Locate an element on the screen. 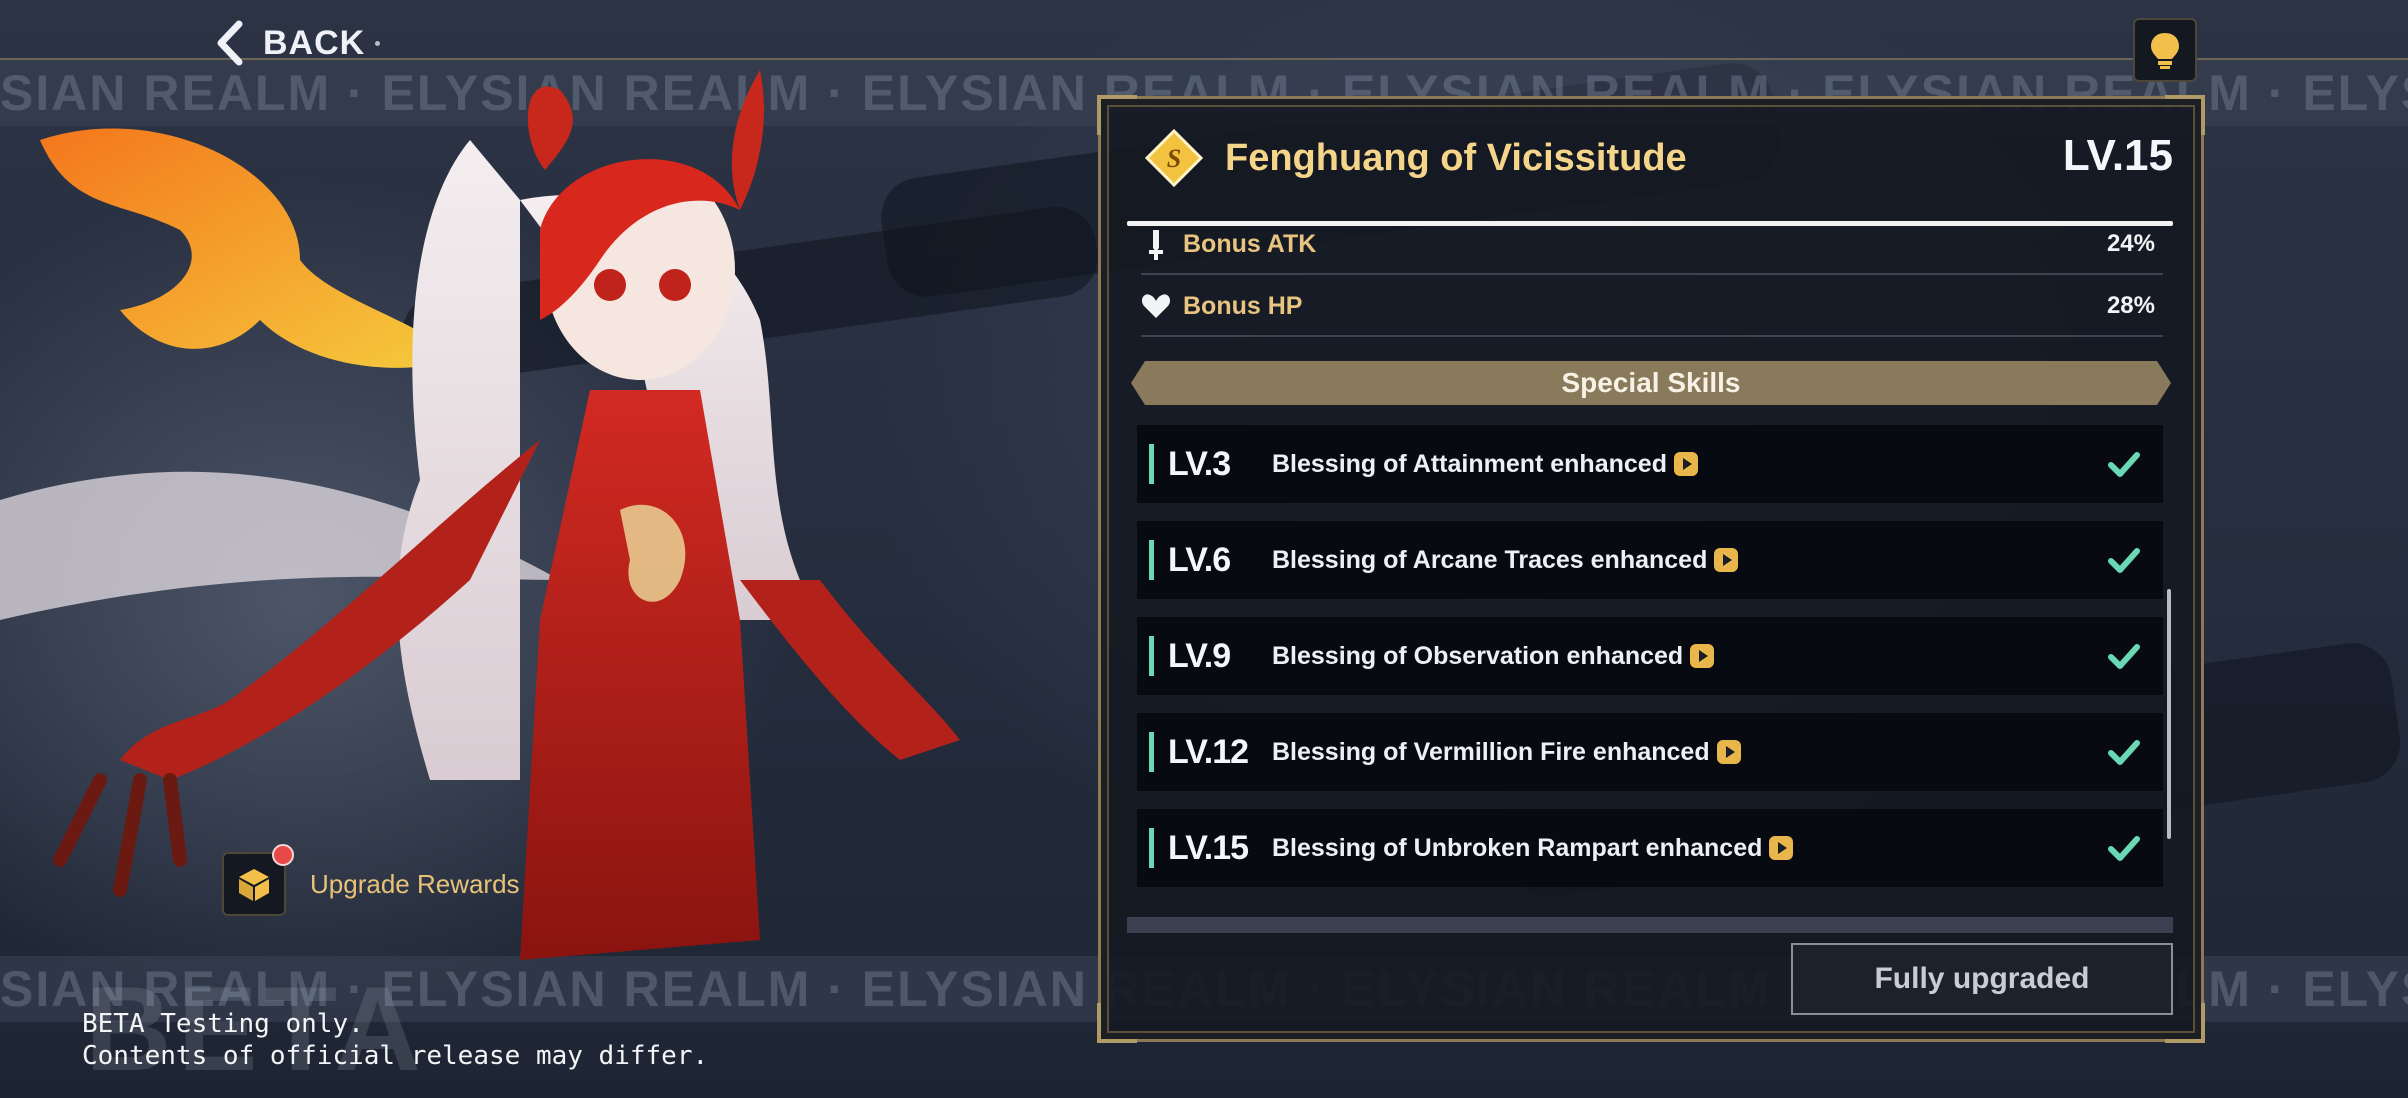 This screenshot has height=1098, width=2408. skill-level: LV.9 is located at coordinates (1199, 655).